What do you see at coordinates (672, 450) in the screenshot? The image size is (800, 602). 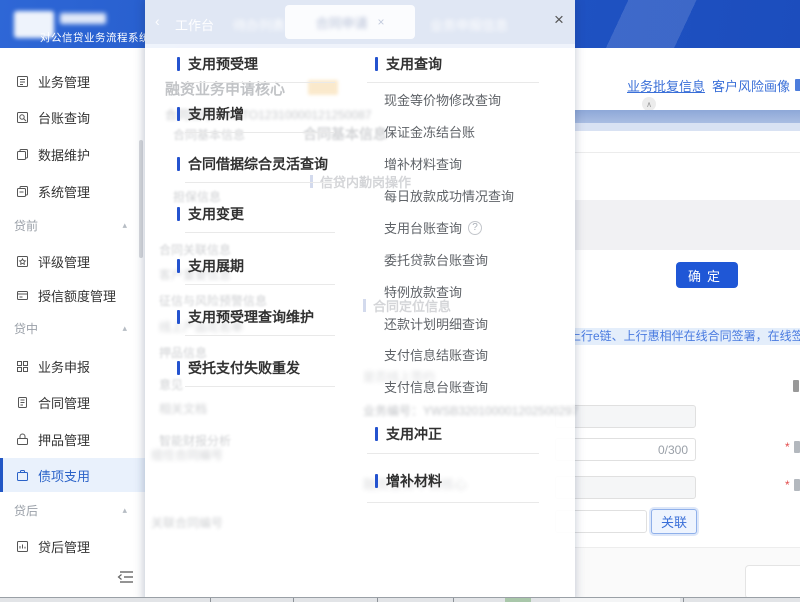 I see `char-counter: 0/300` at bounding box center [672, 450].